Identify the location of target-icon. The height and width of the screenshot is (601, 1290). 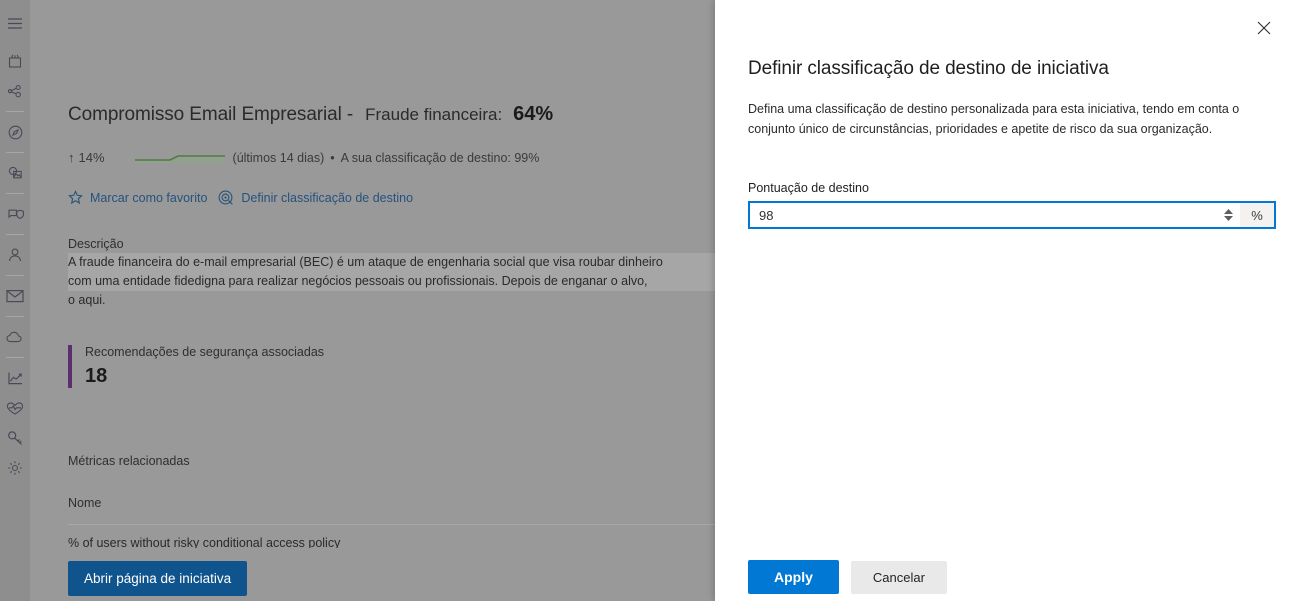
(226, 197).